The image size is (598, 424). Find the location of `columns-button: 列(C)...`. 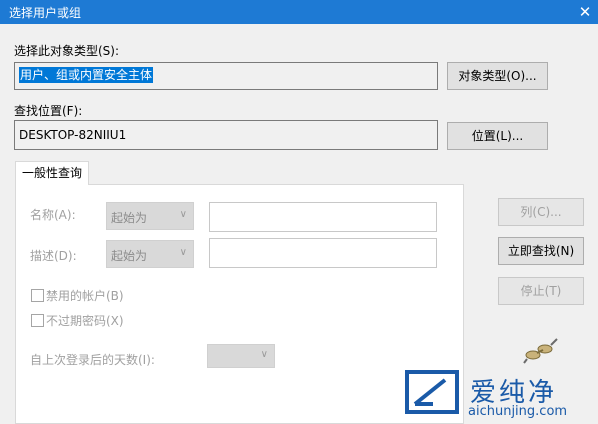

columns-button: 列(C)... is located at coordinates (541, 212).